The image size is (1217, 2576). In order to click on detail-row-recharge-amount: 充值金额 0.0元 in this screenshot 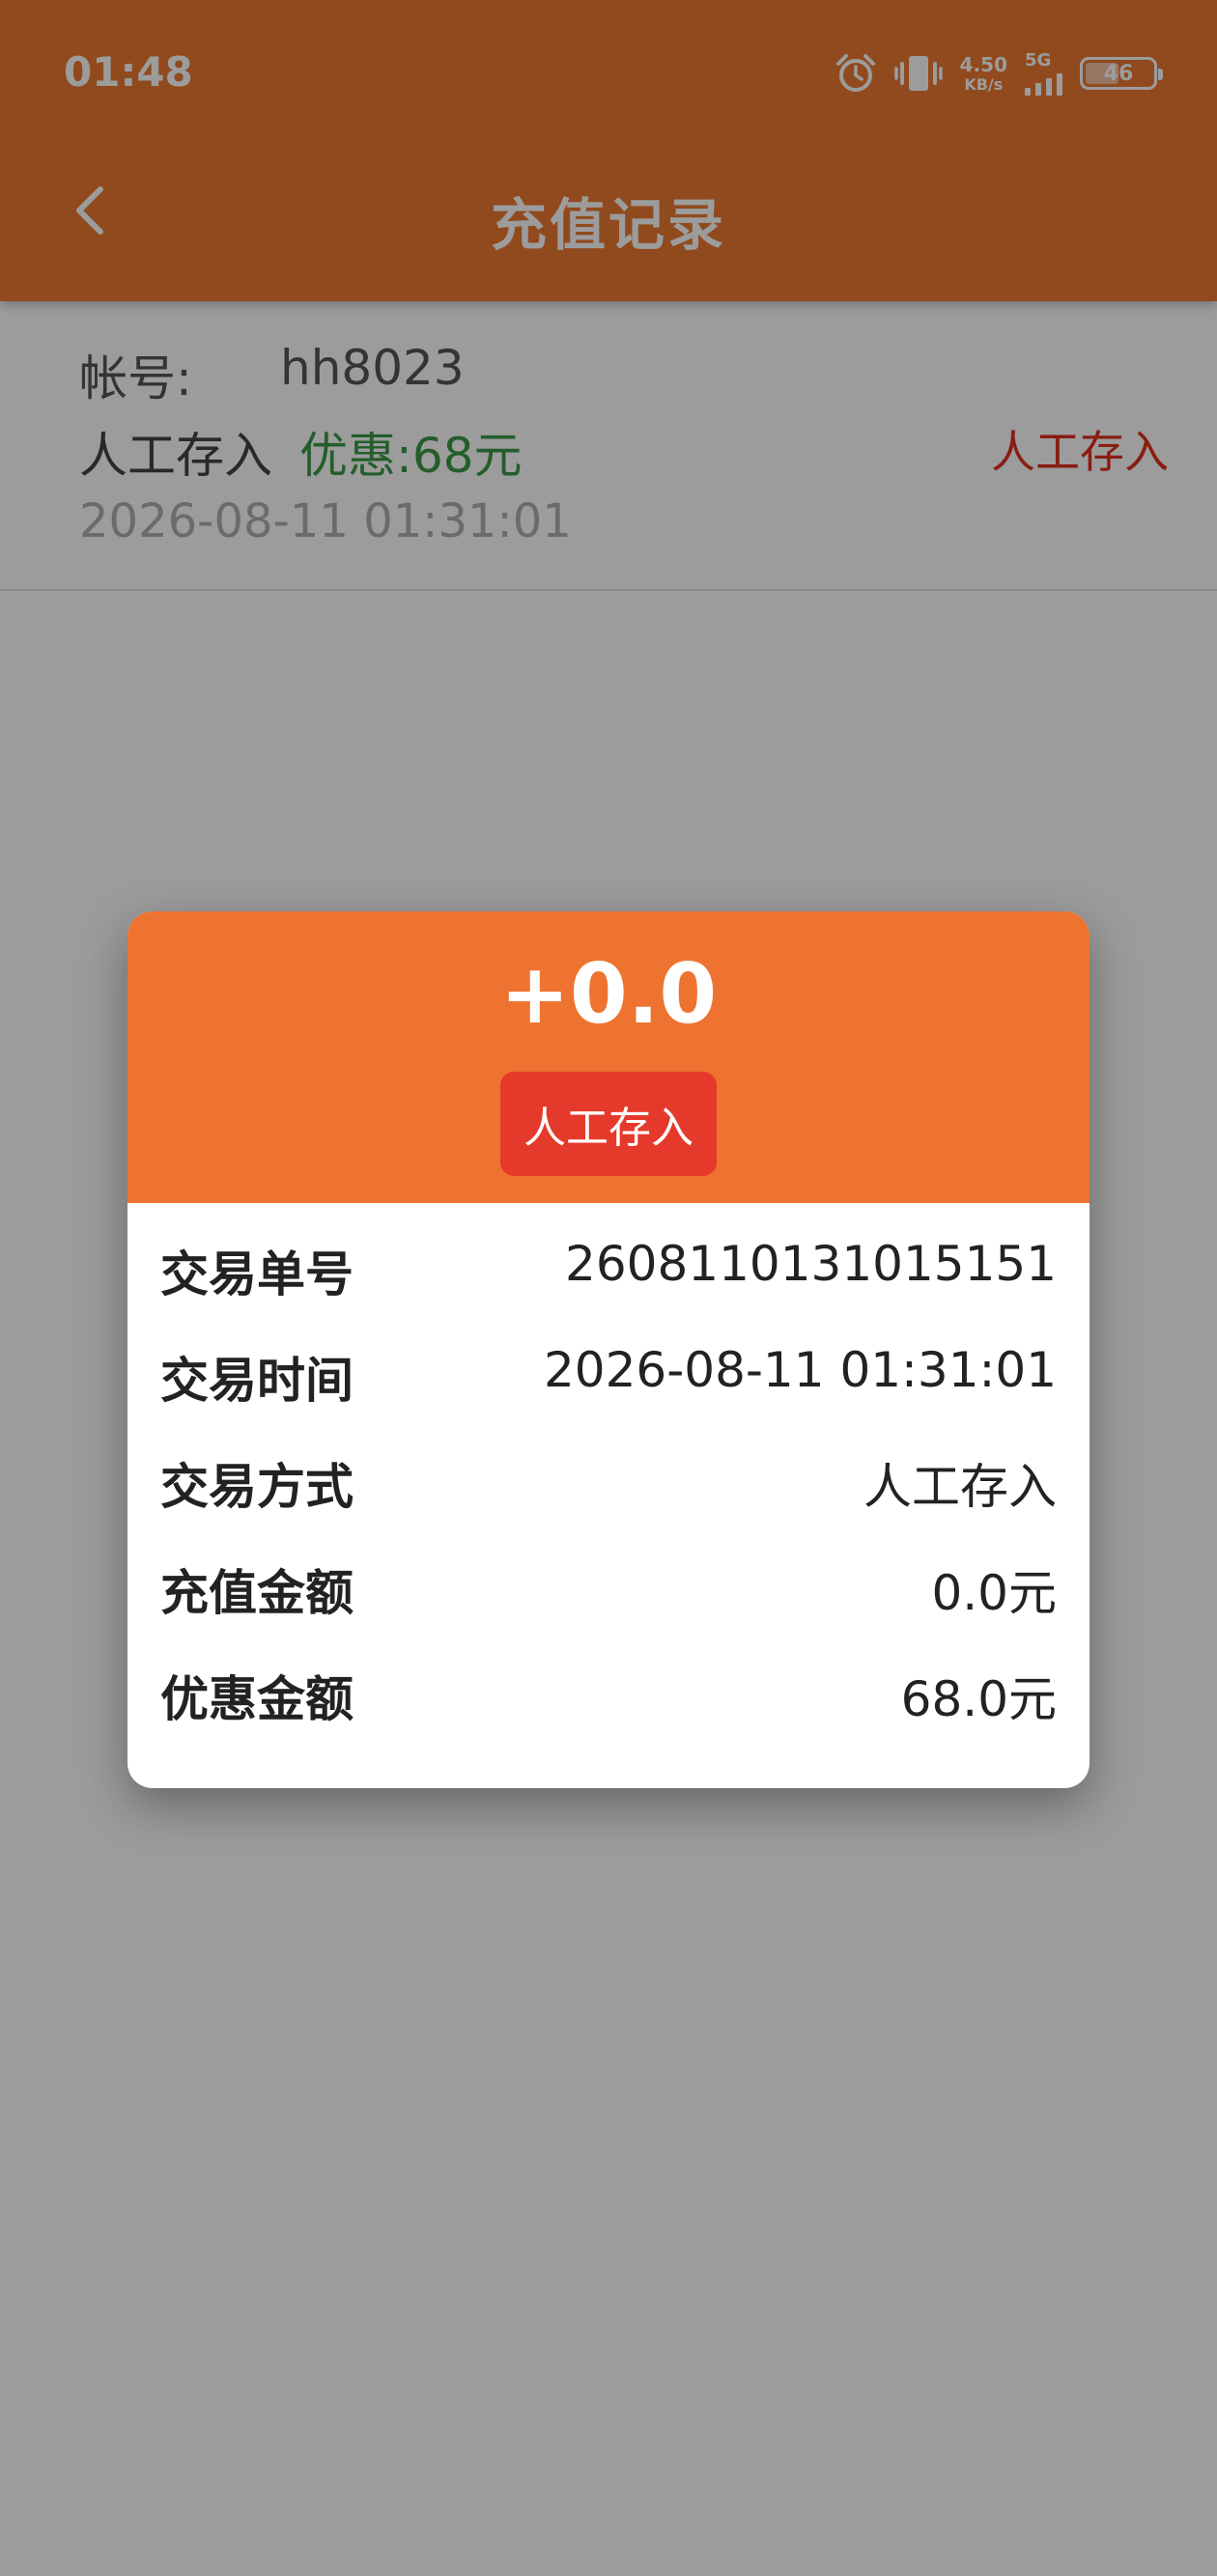, I will do `click(608, 1585)`.